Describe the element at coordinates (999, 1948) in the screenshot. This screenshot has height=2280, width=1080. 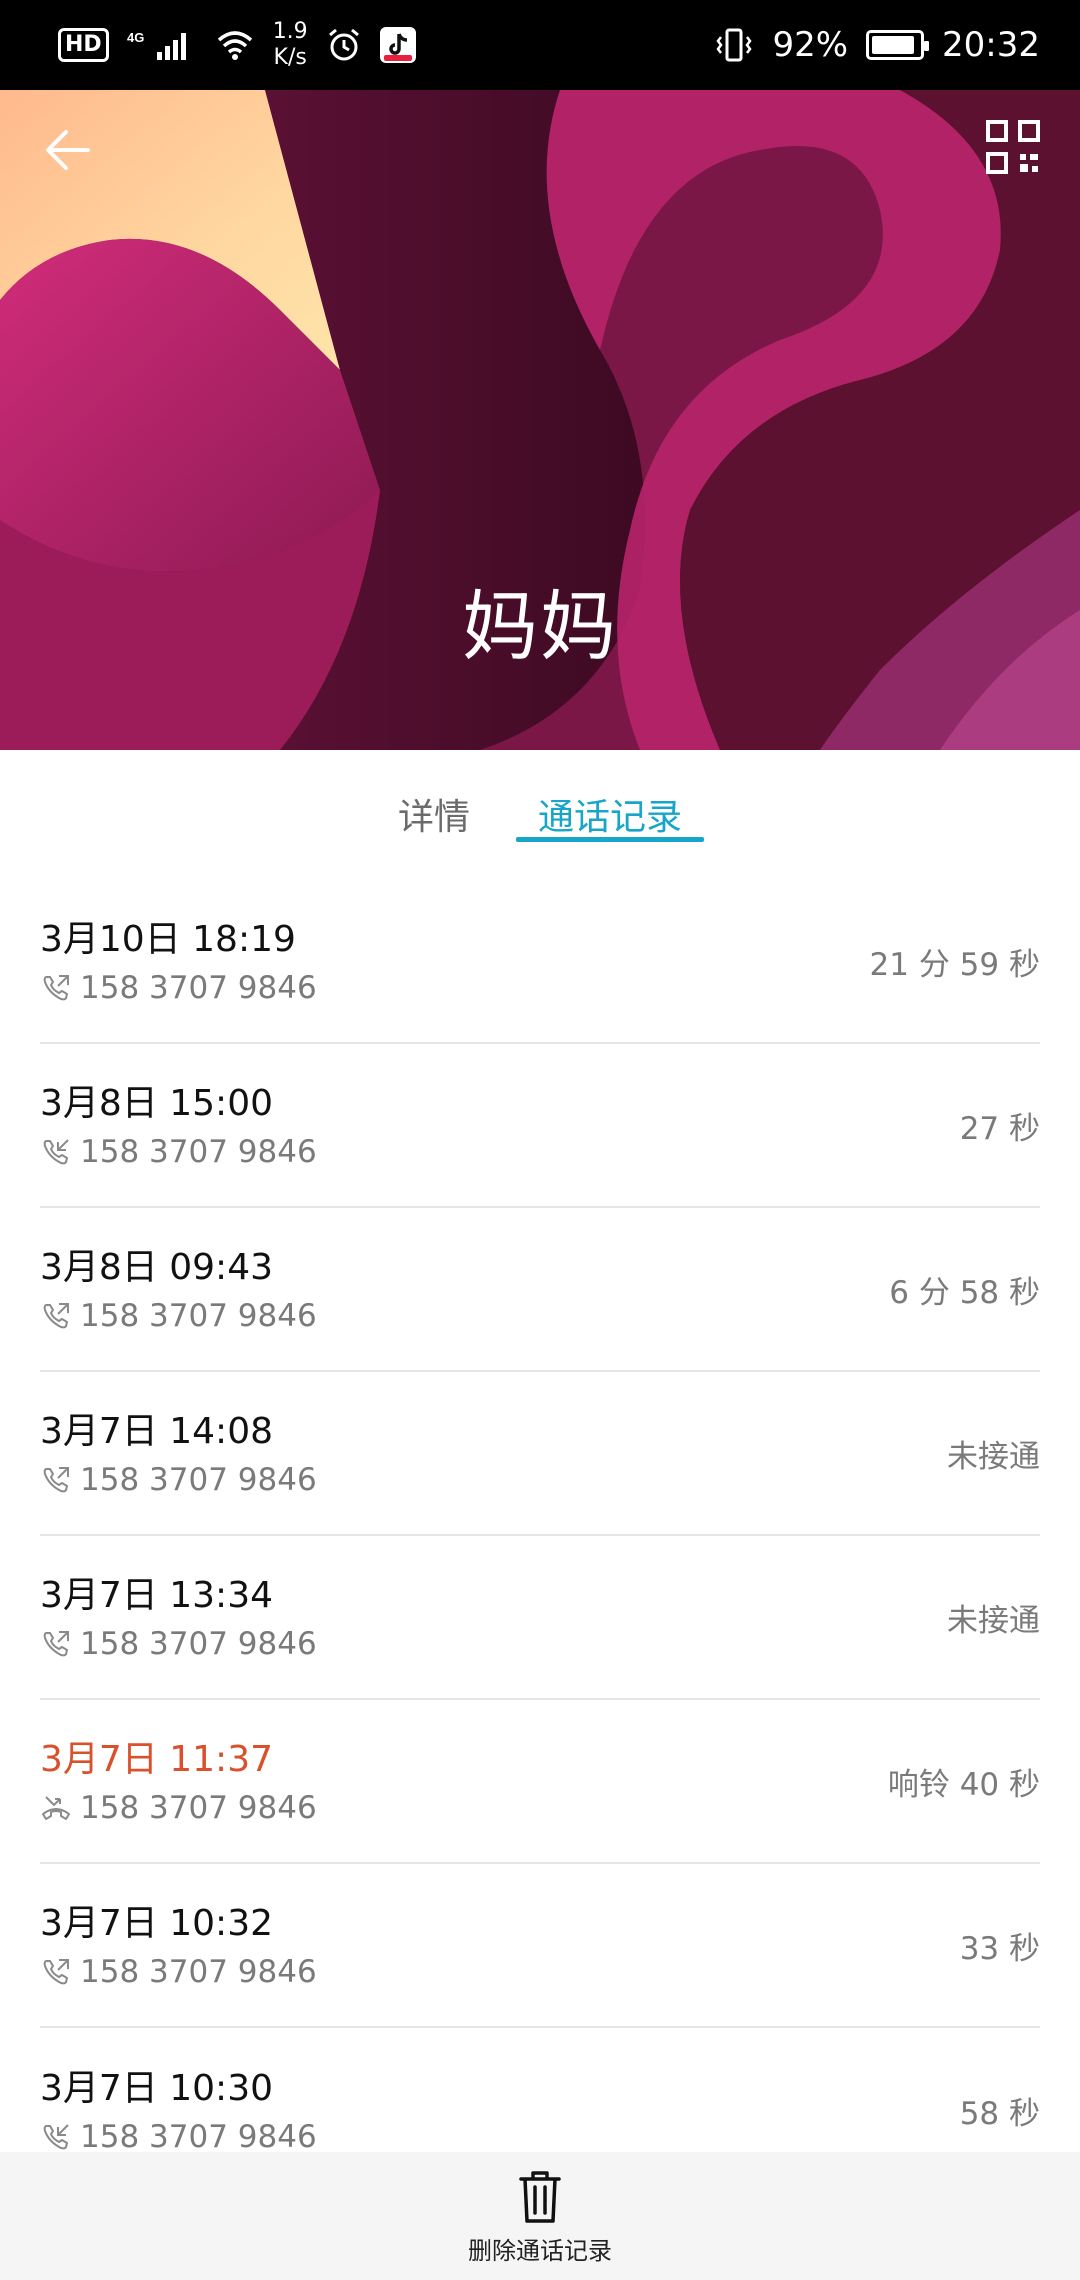
I see `call-duration: 33 秒` at that location.